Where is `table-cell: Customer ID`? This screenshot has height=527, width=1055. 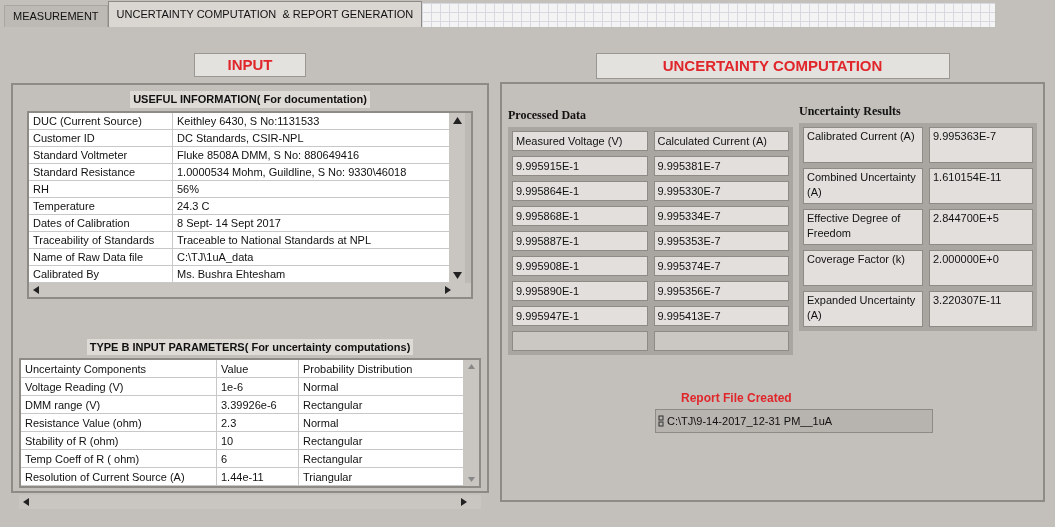
table-cell: Customer ID is located at coordinates (101, 137).